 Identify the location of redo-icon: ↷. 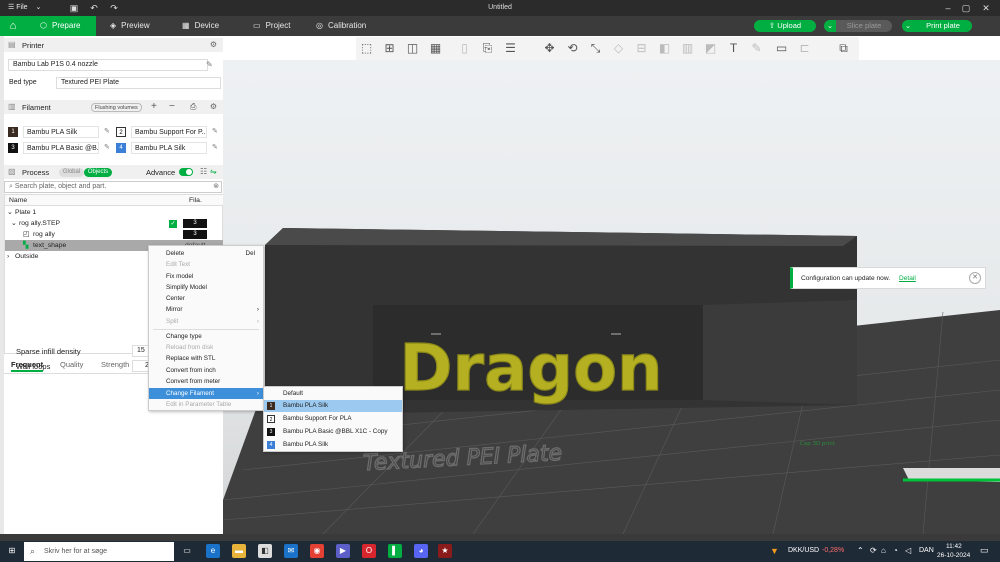
(114, 8).